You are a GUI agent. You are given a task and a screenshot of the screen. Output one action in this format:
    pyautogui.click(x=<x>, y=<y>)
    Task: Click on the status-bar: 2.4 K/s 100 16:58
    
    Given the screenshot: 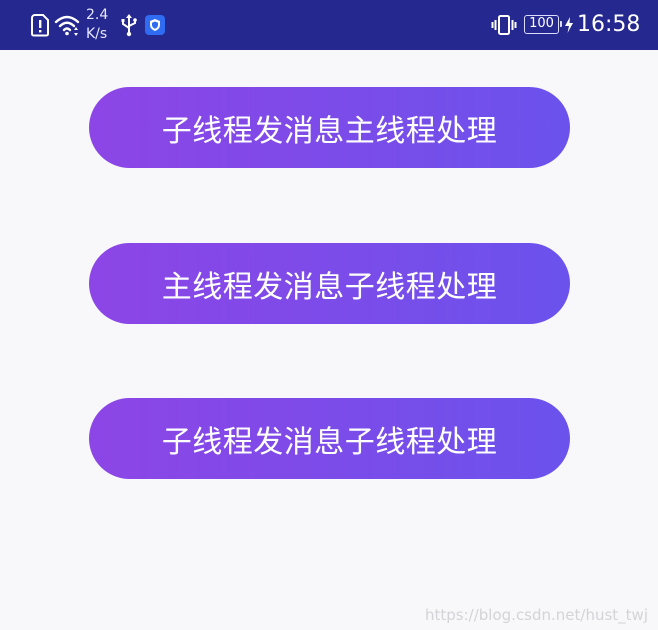 What is the action you would take?
    pyautogui.click(x=329, y=25)
    